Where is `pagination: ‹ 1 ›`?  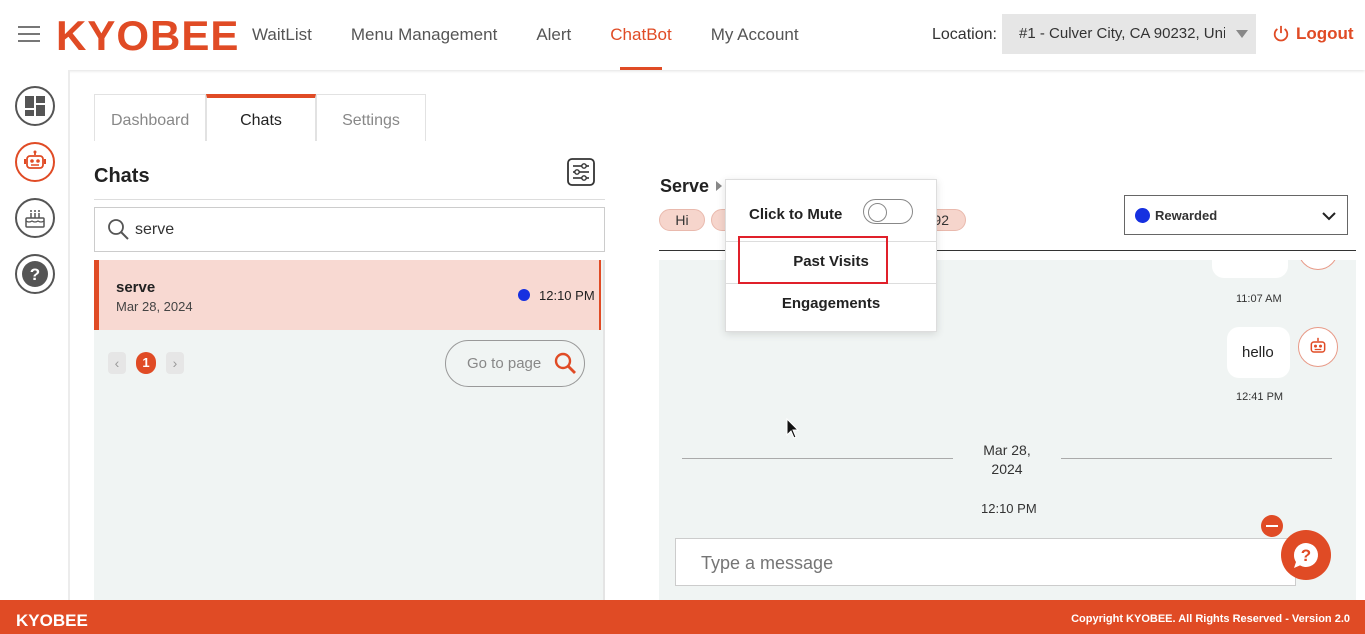
pagination: ‹ 1 › is located at coordinates (146, 363).